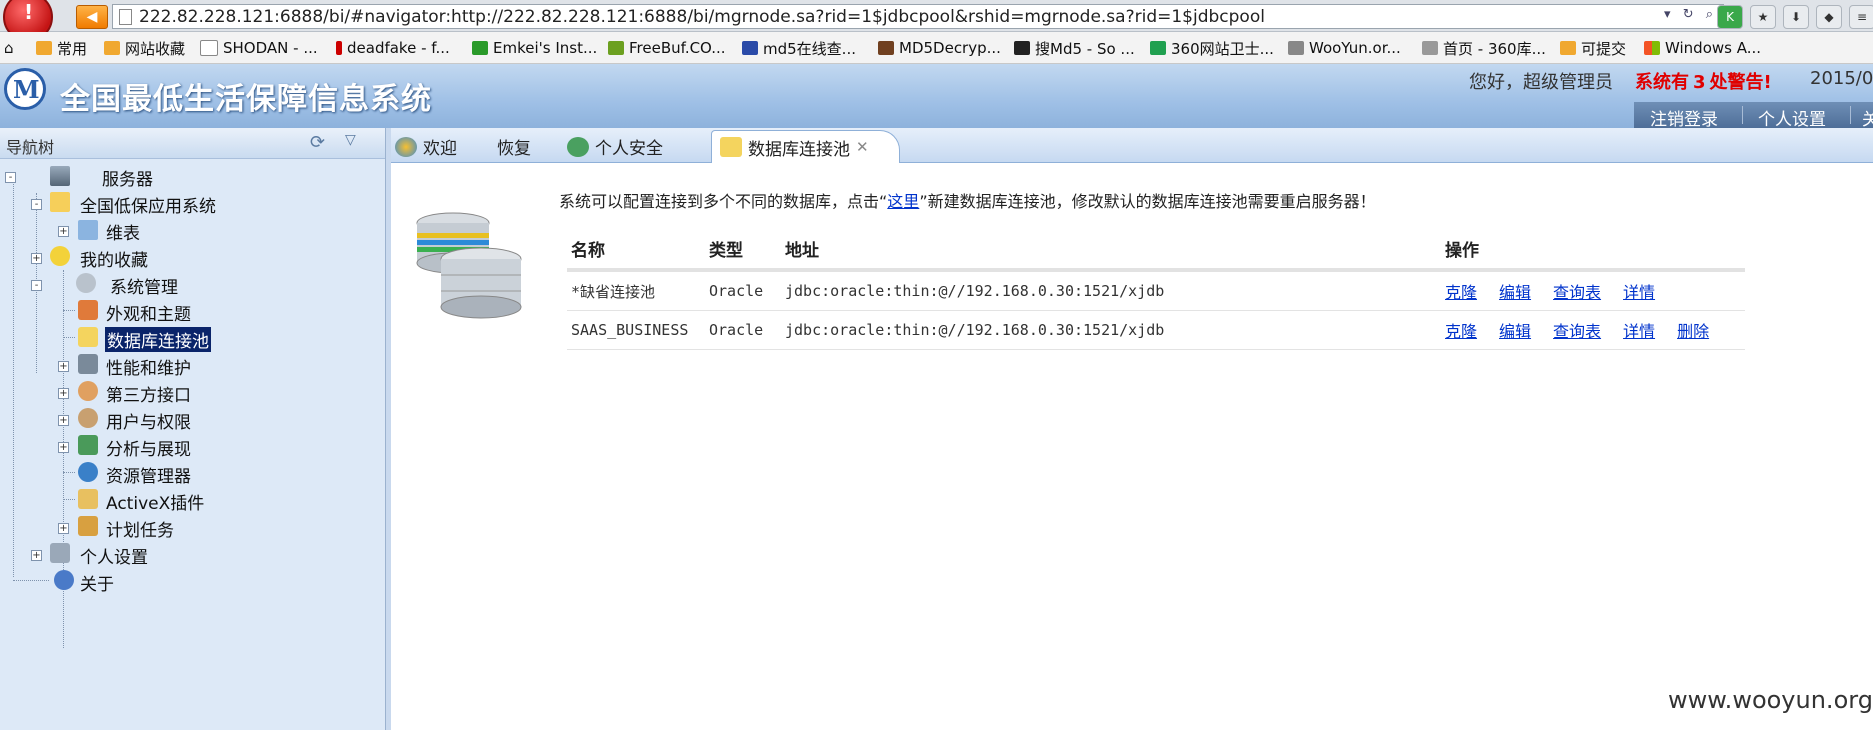  I want to click on column-header-actions: 操作, so click(1462, 250).